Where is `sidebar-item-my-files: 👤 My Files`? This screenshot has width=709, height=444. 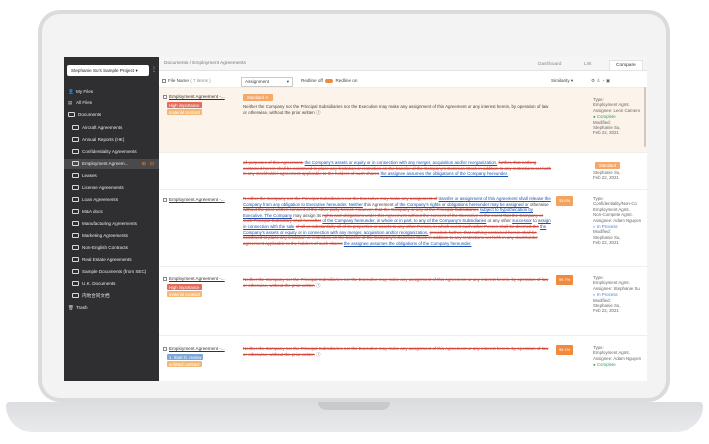 sidebar-item-my-files: 👤 My Files is located at coordinates (111, 92).